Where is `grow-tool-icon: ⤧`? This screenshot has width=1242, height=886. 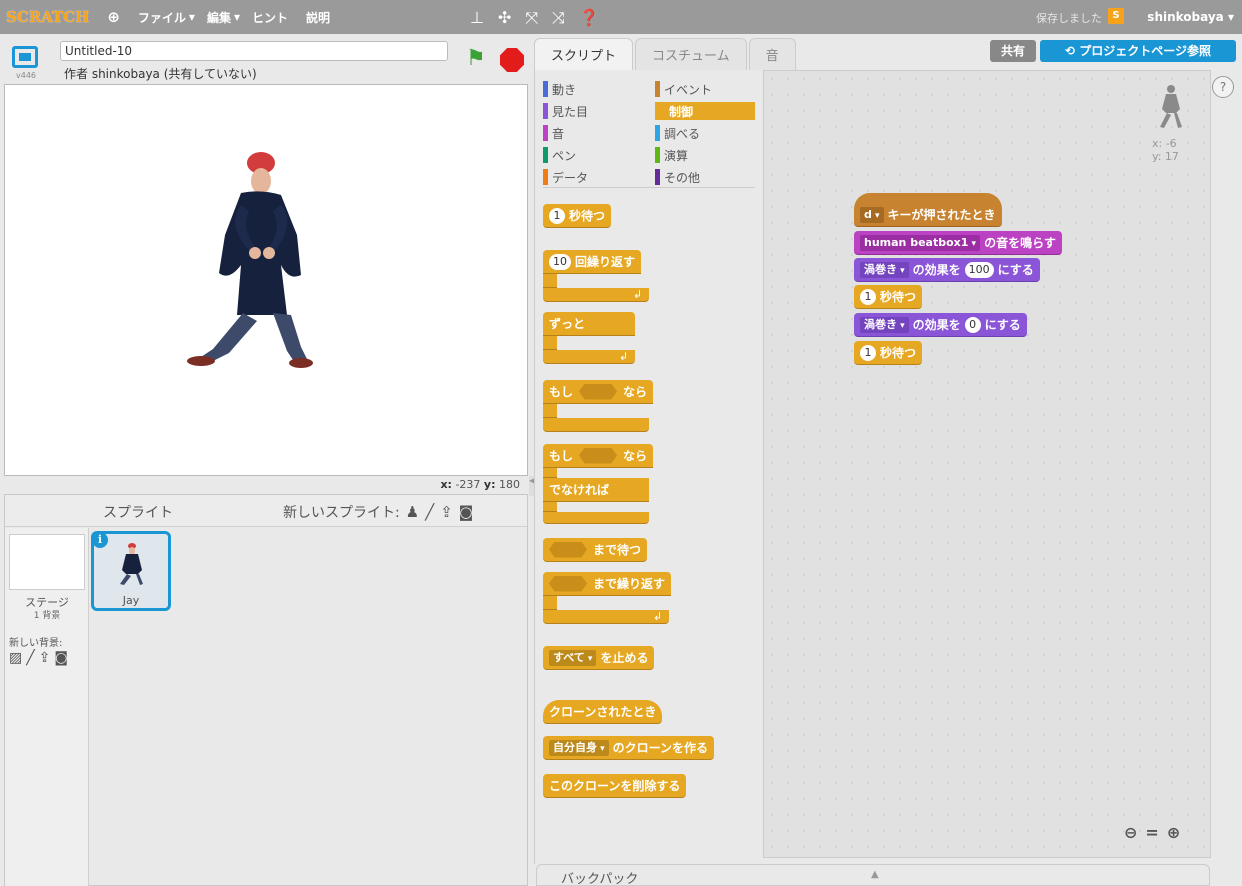 grow-tool-icon: ⤧ is located at coordinates (531, 18).